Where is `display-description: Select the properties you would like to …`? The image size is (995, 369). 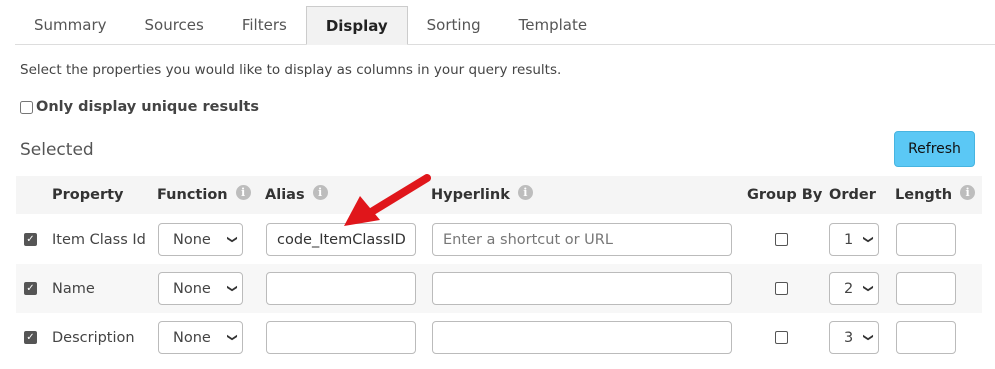
display-description: Select the properties you would like to … is located at coordinates (291, 70).